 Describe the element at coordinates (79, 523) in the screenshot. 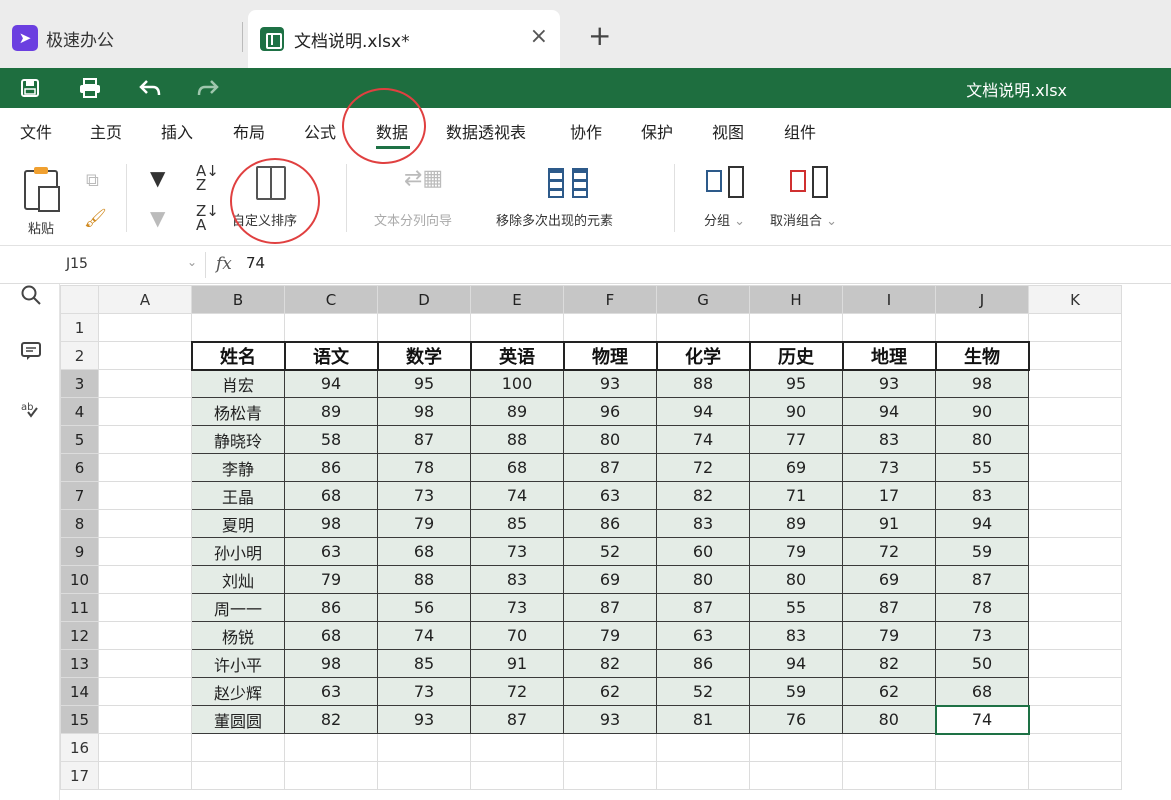

I see `row-header-8: 8` at that location.